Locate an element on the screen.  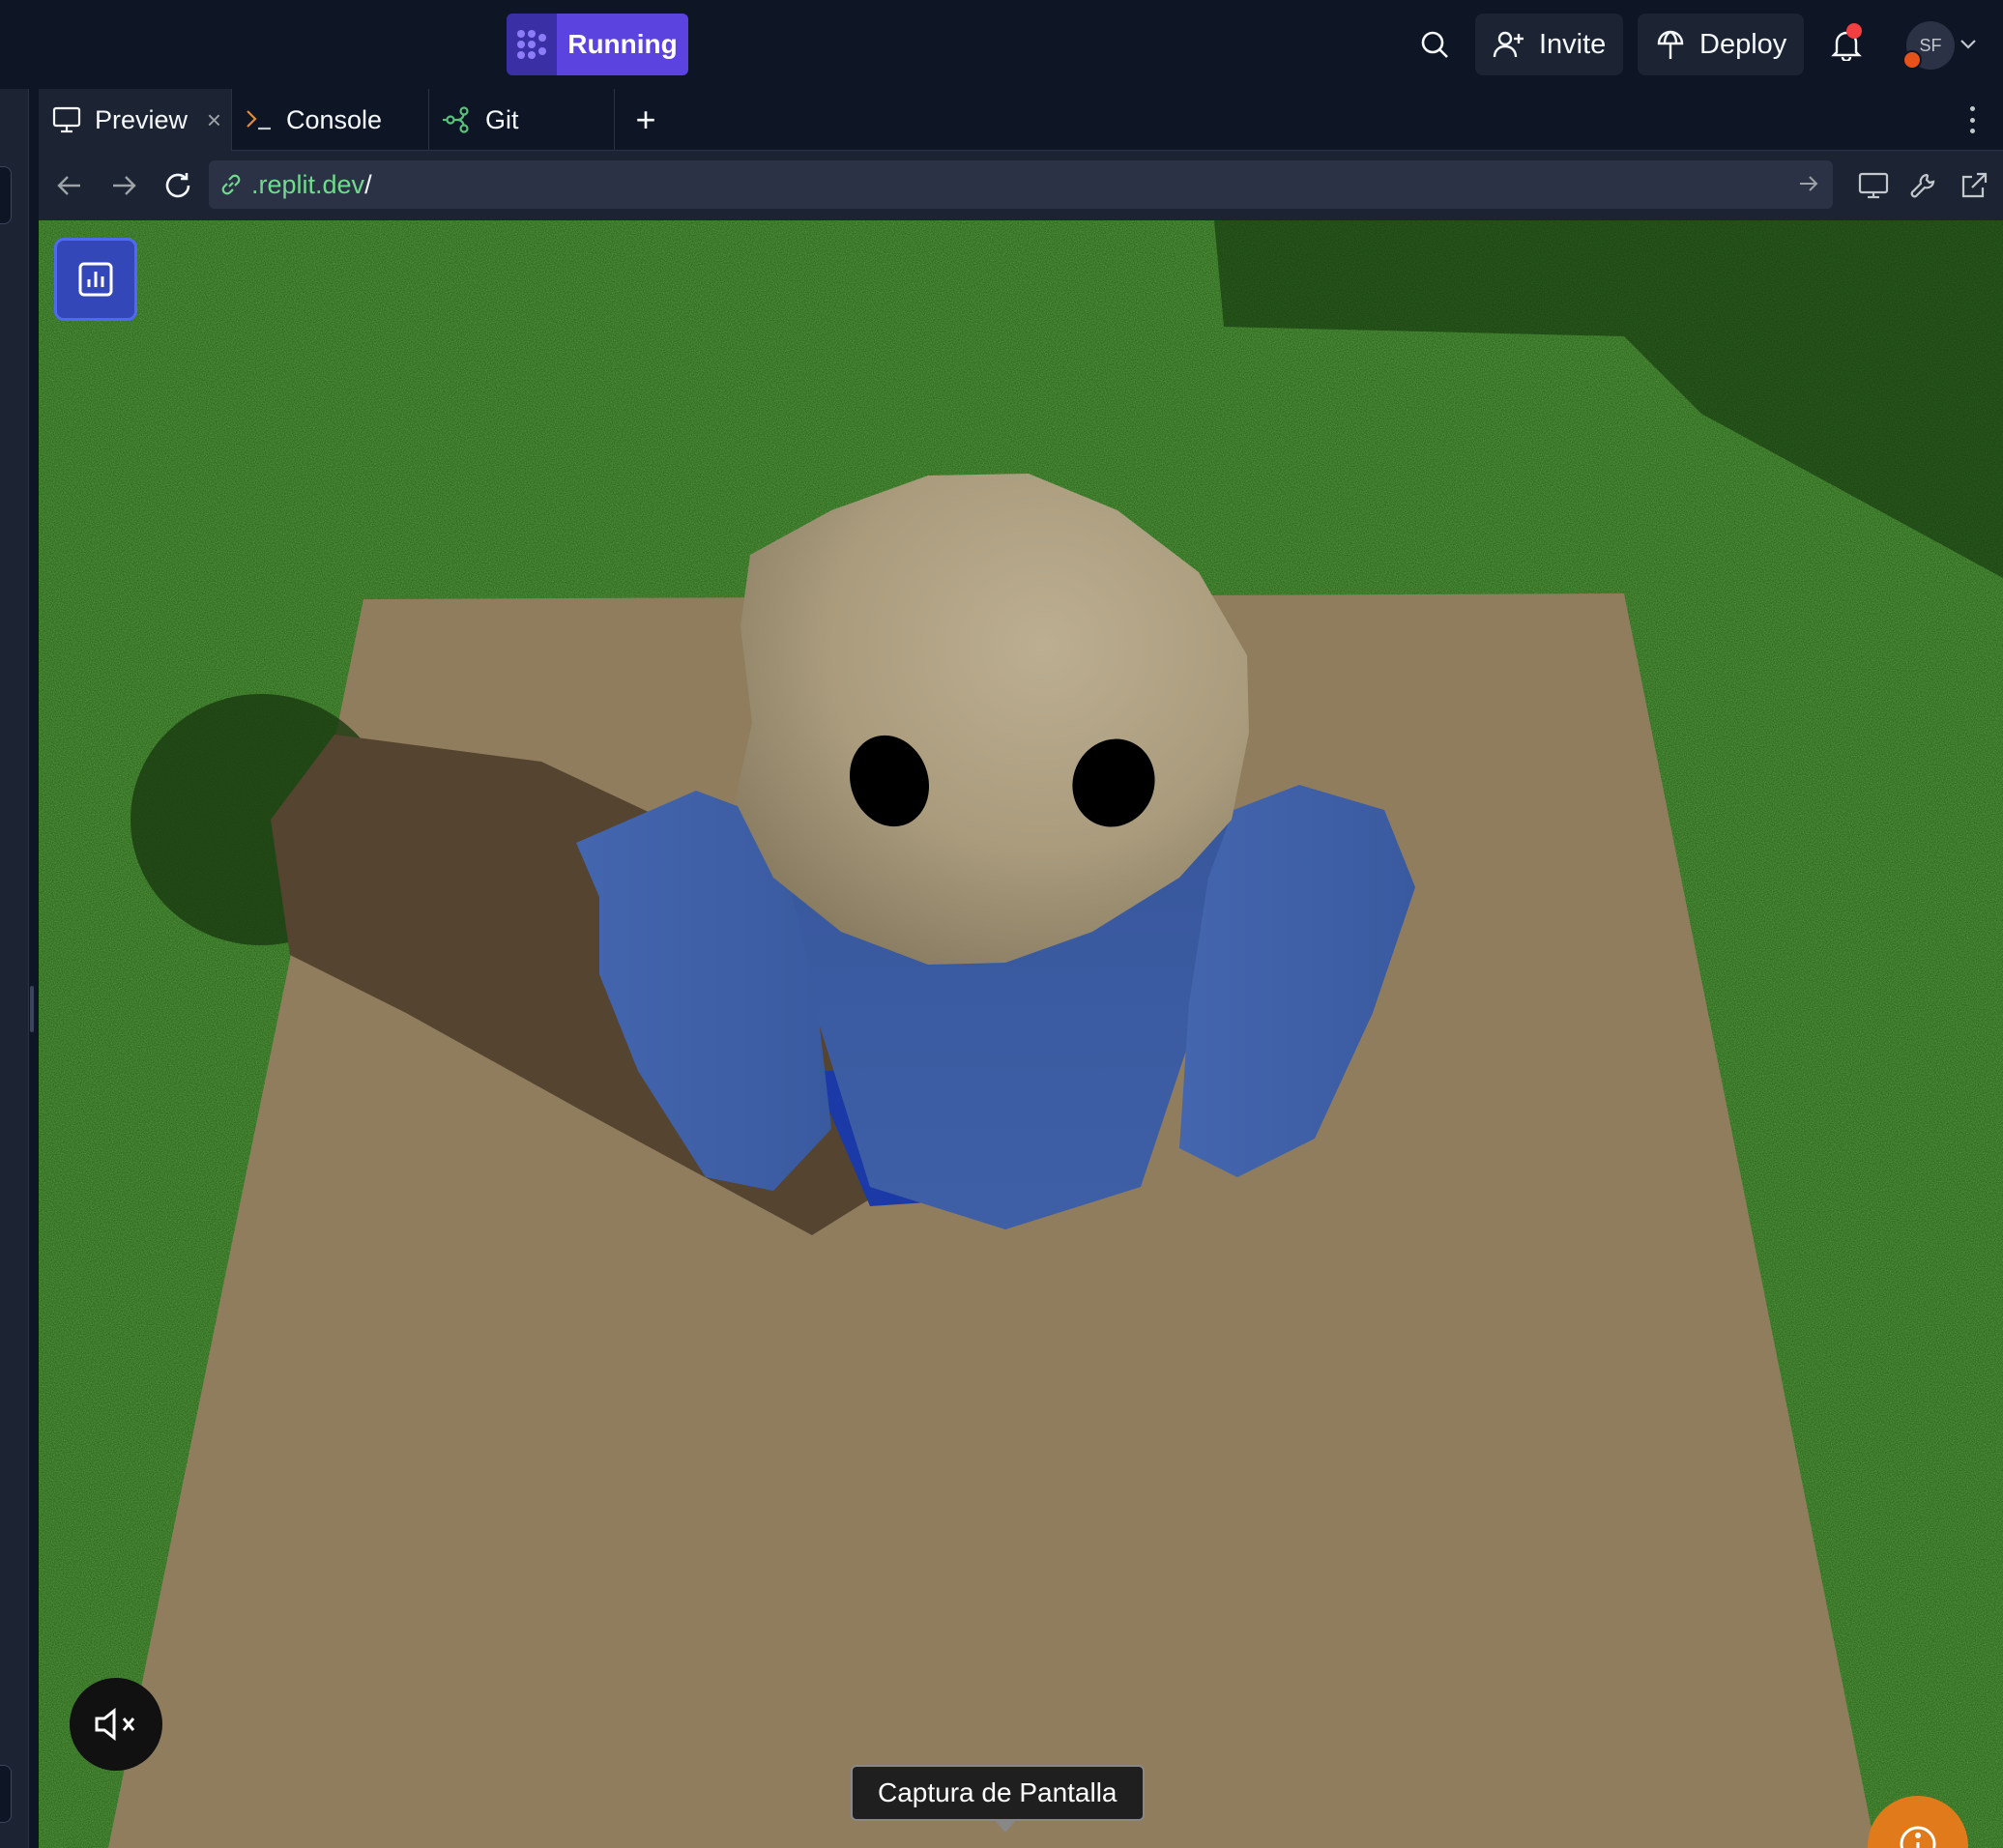
chevron-down-icon is located at coordinates (1968, 44).